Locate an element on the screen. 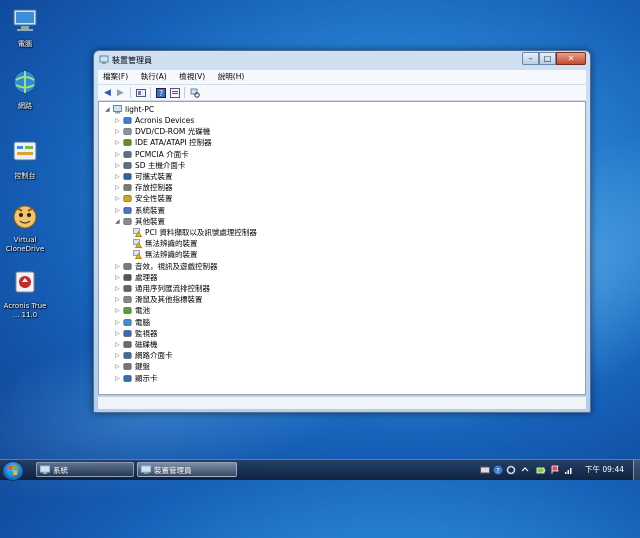 This screenshot has height=538, width=640. tree-root: ◢ light-PC is located at coordinates (129, 109).